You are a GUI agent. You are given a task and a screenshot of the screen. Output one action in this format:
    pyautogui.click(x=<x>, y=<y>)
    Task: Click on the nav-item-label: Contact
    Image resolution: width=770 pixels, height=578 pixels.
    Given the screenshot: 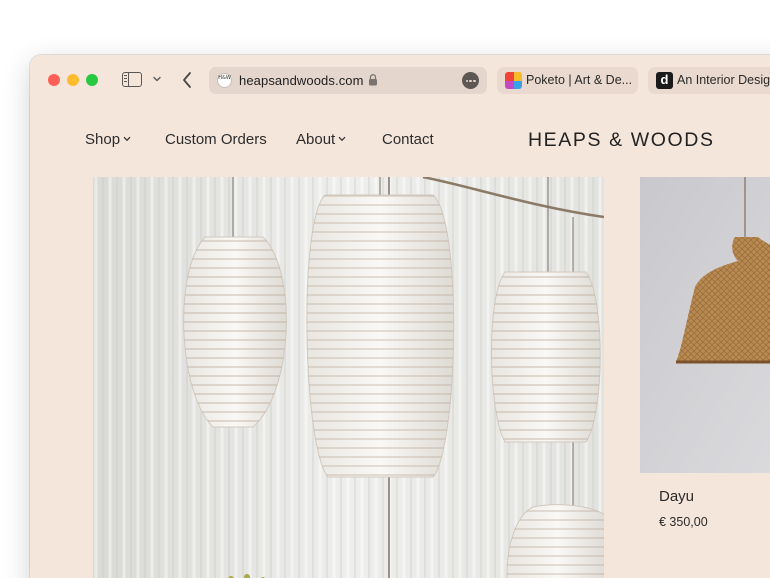 What is the action you would take?
    pyautogui.click(x=408, y=139)
    